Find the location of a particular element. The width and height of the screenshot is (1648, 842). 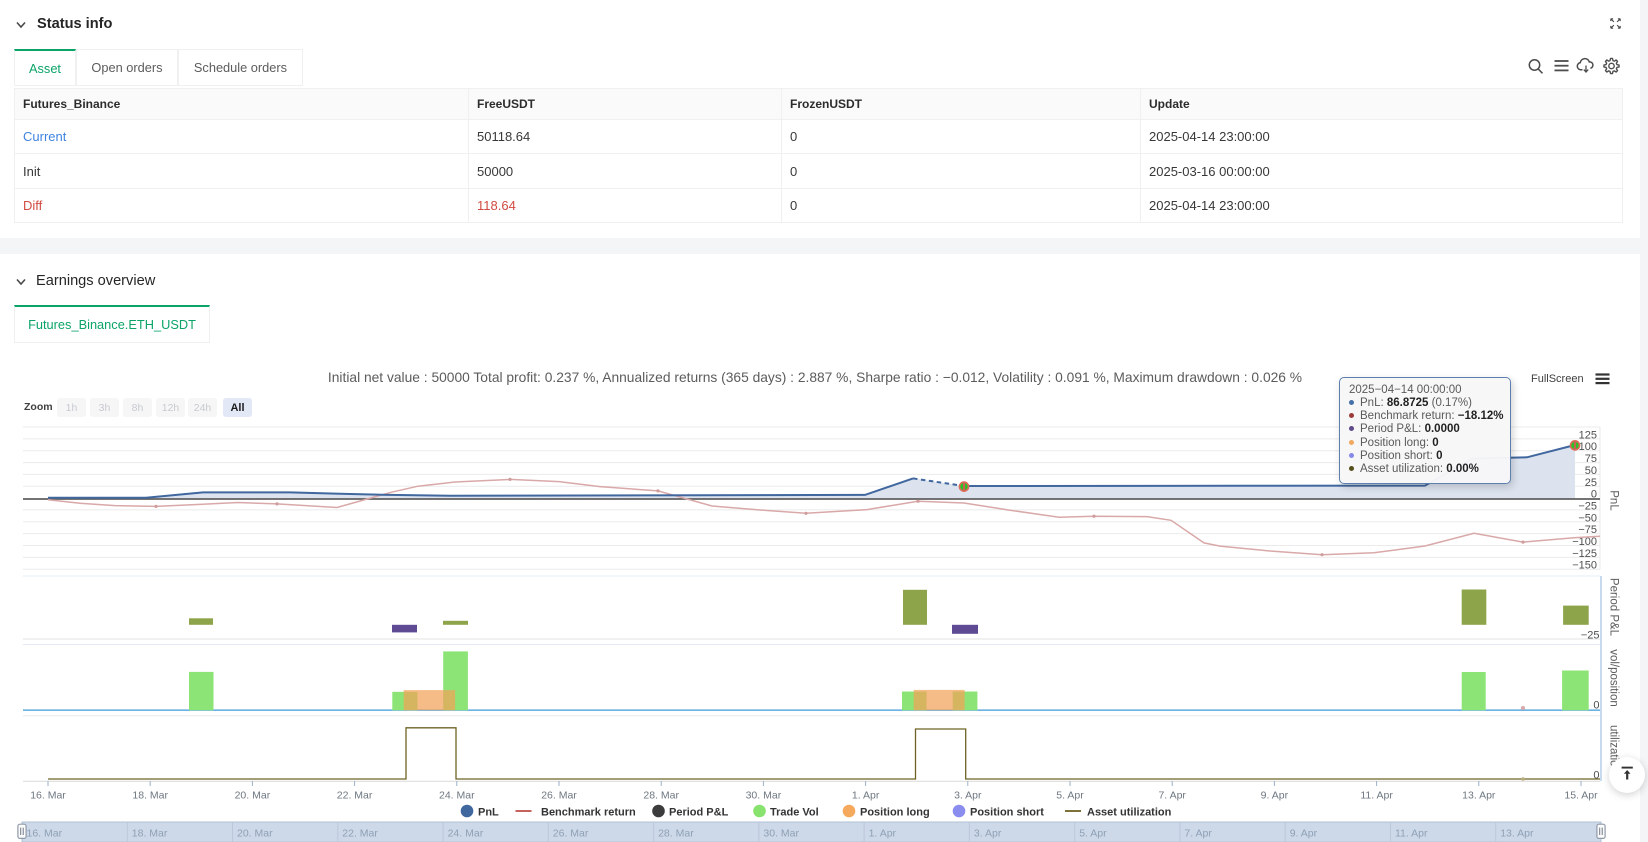

svg-text: Position long is located at coordinates (895, 813).